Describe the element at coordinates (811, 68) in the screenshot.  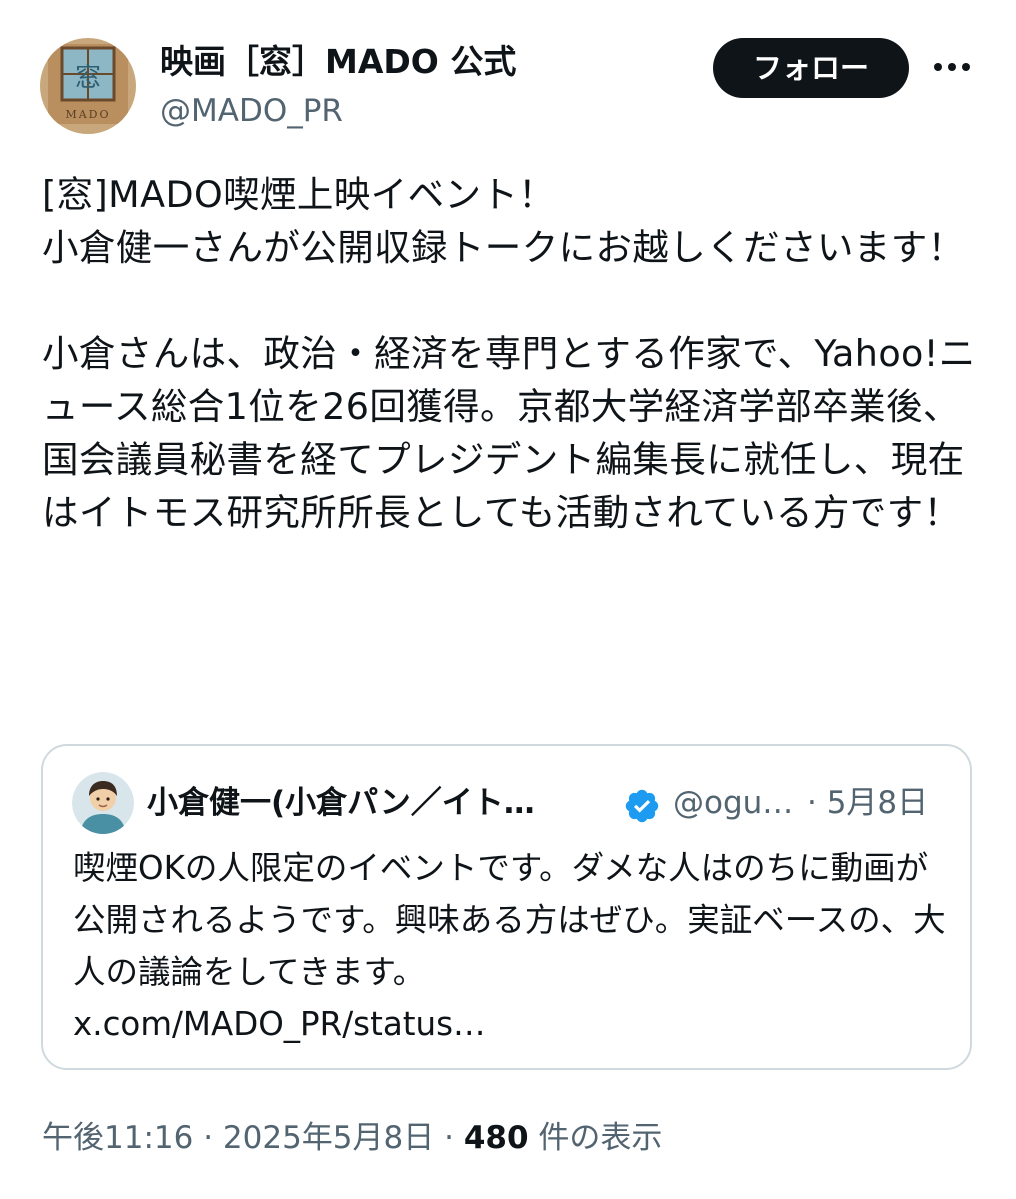
I see `follow-button: フォロー` at that location.